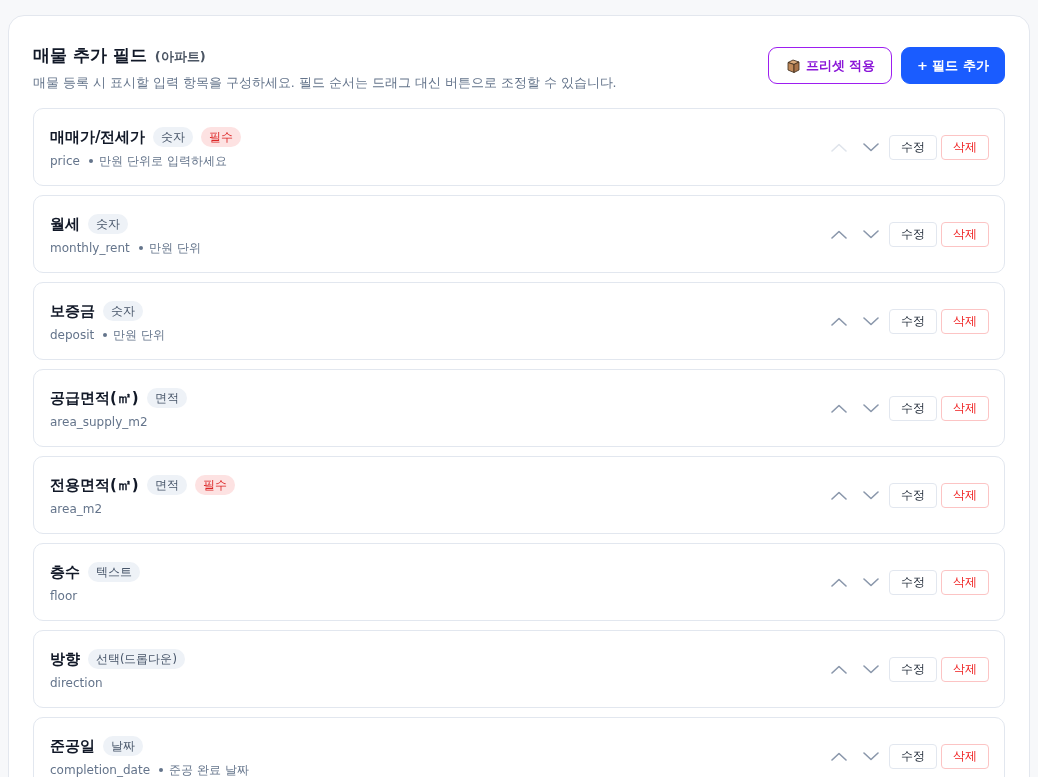  Describe the element at coordinates (94, 398) in the screenshot. I see `field-name: 공급면적(㎡)` at that location.